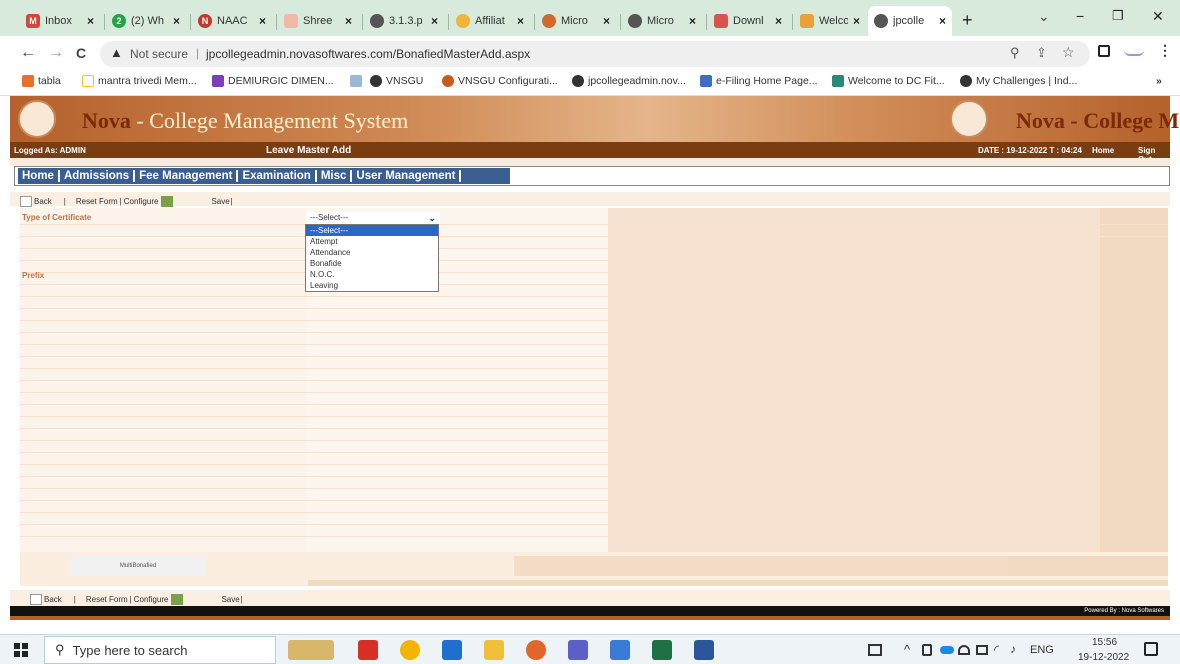 The image size is (1180, 664). I want to click on minimize-button: −, so click(1080, 16).